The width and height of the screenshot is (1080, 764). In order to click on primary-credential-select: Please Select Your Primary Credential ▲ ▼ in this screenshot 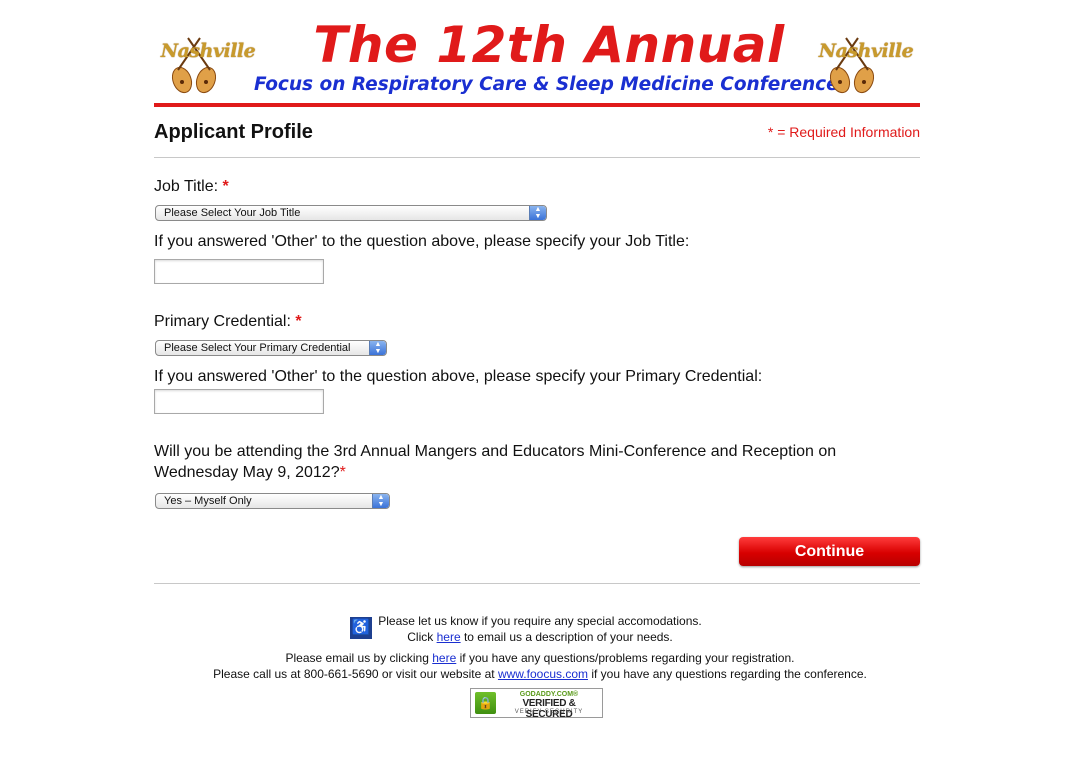, I will do `click(271, 348)`.